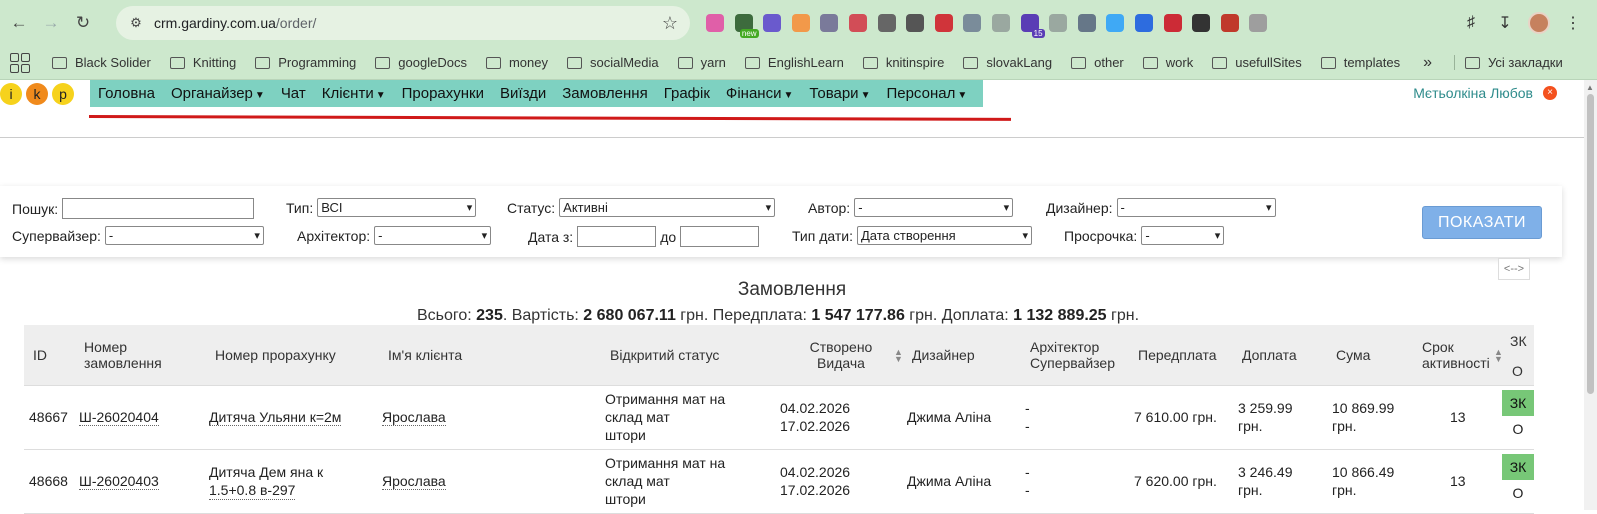  I want to click on react-icon, so click(829, 23).